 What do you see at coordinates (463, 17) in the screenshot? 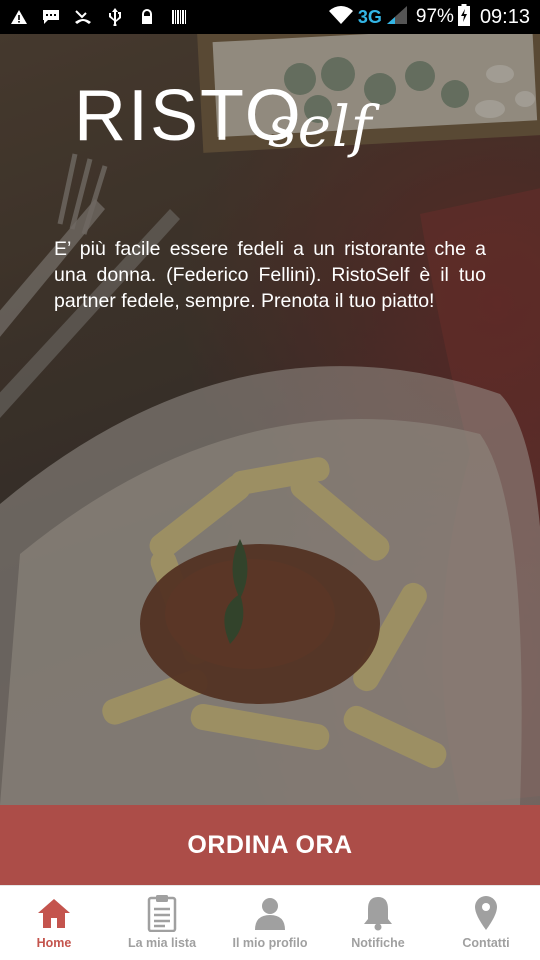
I see `battery-charging-icon` at bounding box center [463, 17].